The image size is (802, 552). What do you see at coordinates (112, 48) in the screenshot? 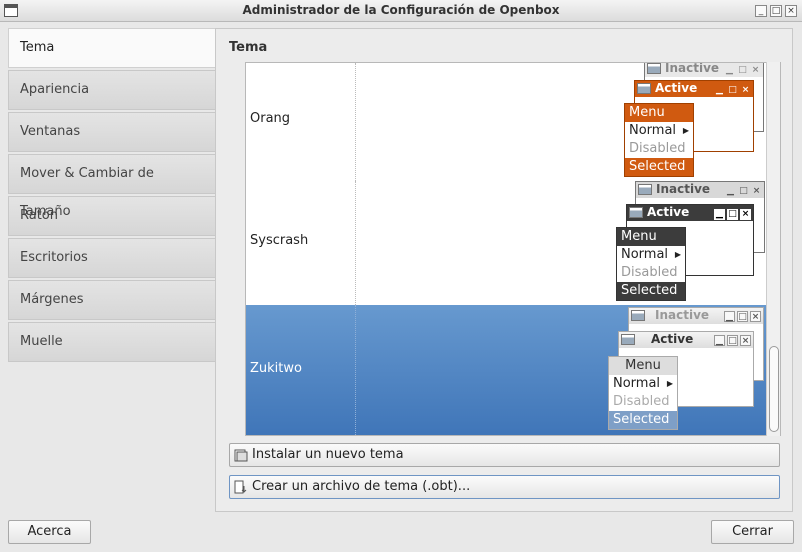
I see `sidebar-item-tema: Tema` at bounding box center [112, 48].